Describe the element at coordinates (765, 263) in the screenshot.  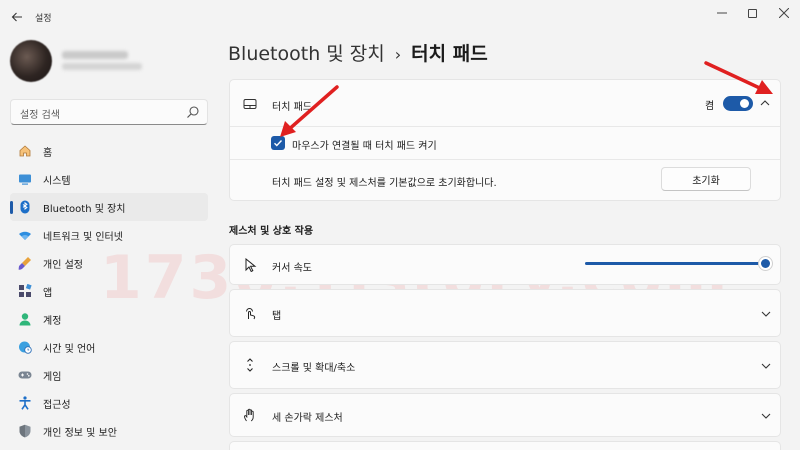
I see `slider-thumb` at that location.